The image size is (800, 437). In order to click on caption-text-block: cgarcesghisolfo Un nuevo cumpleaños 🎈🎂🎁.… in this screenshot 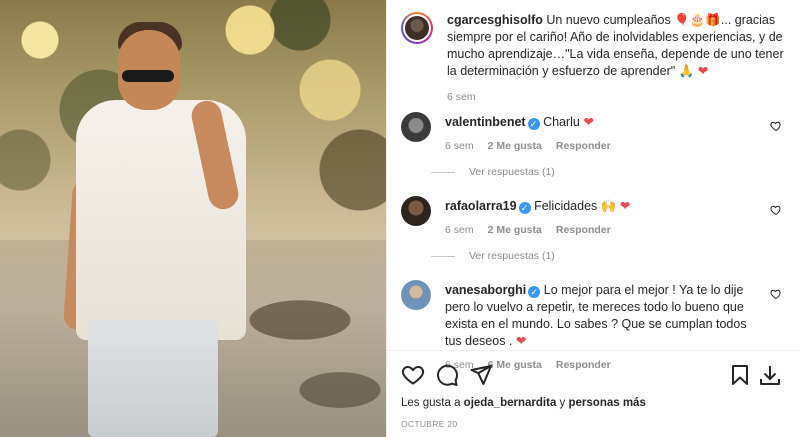, I will do `click(616, 46)`.